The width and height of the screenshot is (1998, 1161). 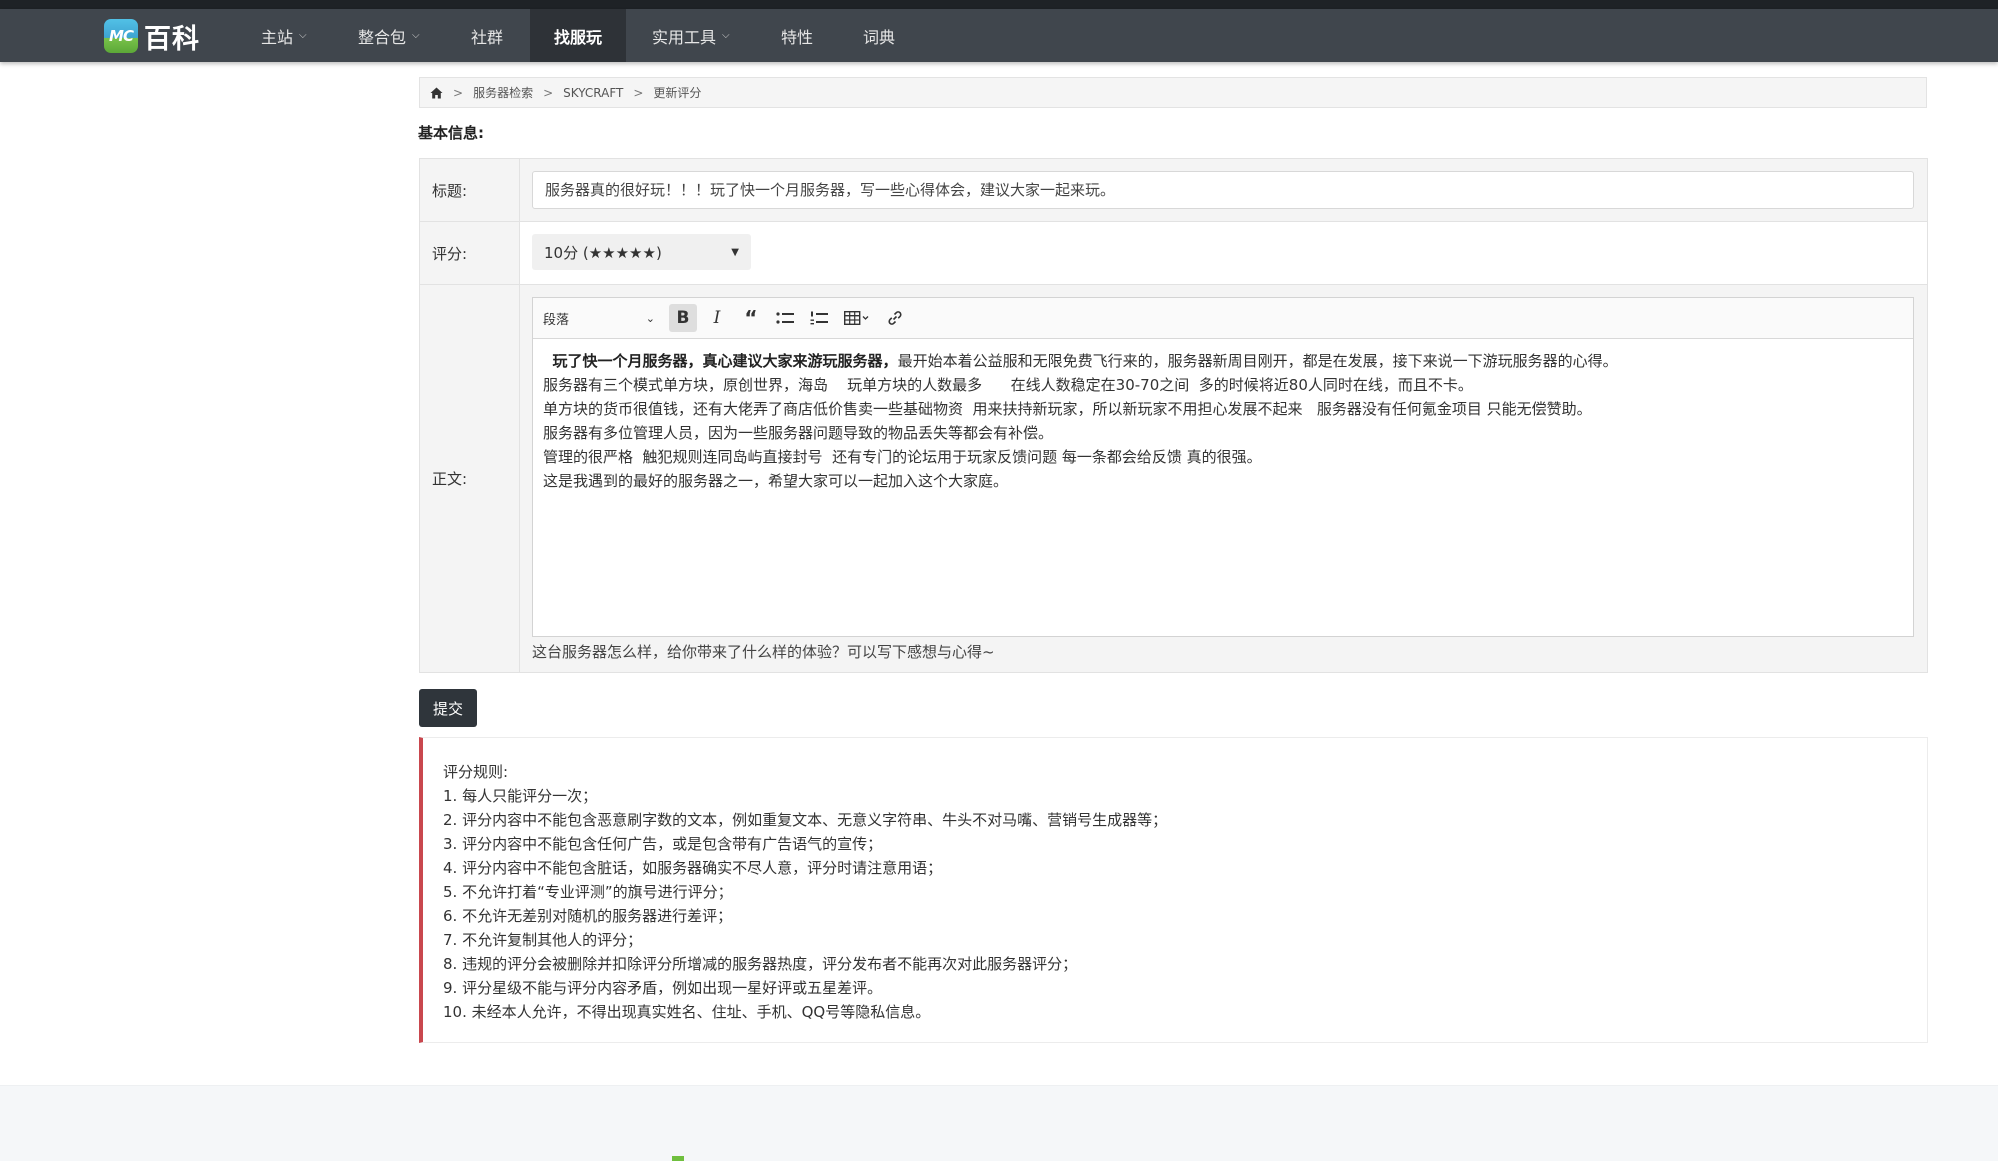 What do you see at coordinates (663, 988) in the screenshot?
I see `rule-item: 9. 评分星级不能与评分内容矛盾，例如出现一星好评或五星差评。` at bounding box center [663, 988].